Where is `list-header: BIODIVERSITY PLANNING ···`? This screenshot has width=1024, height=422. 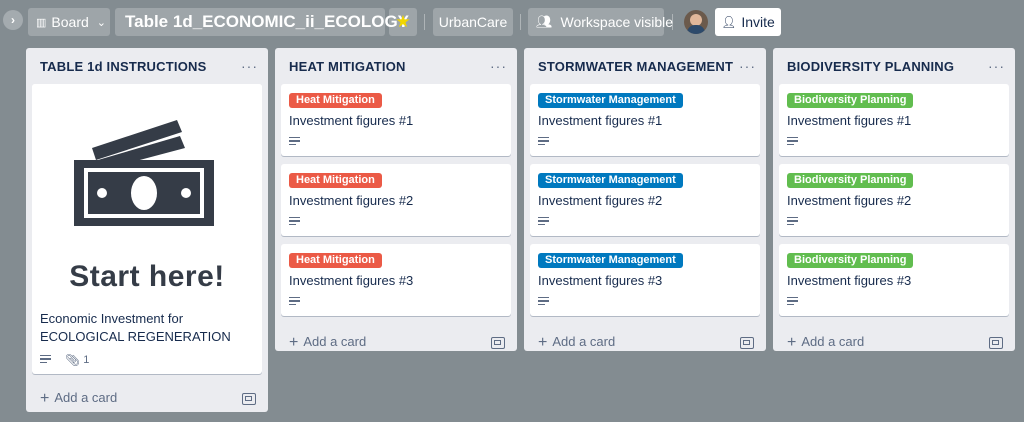 list-header: BIODIVERSITY PLANNING ··· is located at coordinates (894, 66).